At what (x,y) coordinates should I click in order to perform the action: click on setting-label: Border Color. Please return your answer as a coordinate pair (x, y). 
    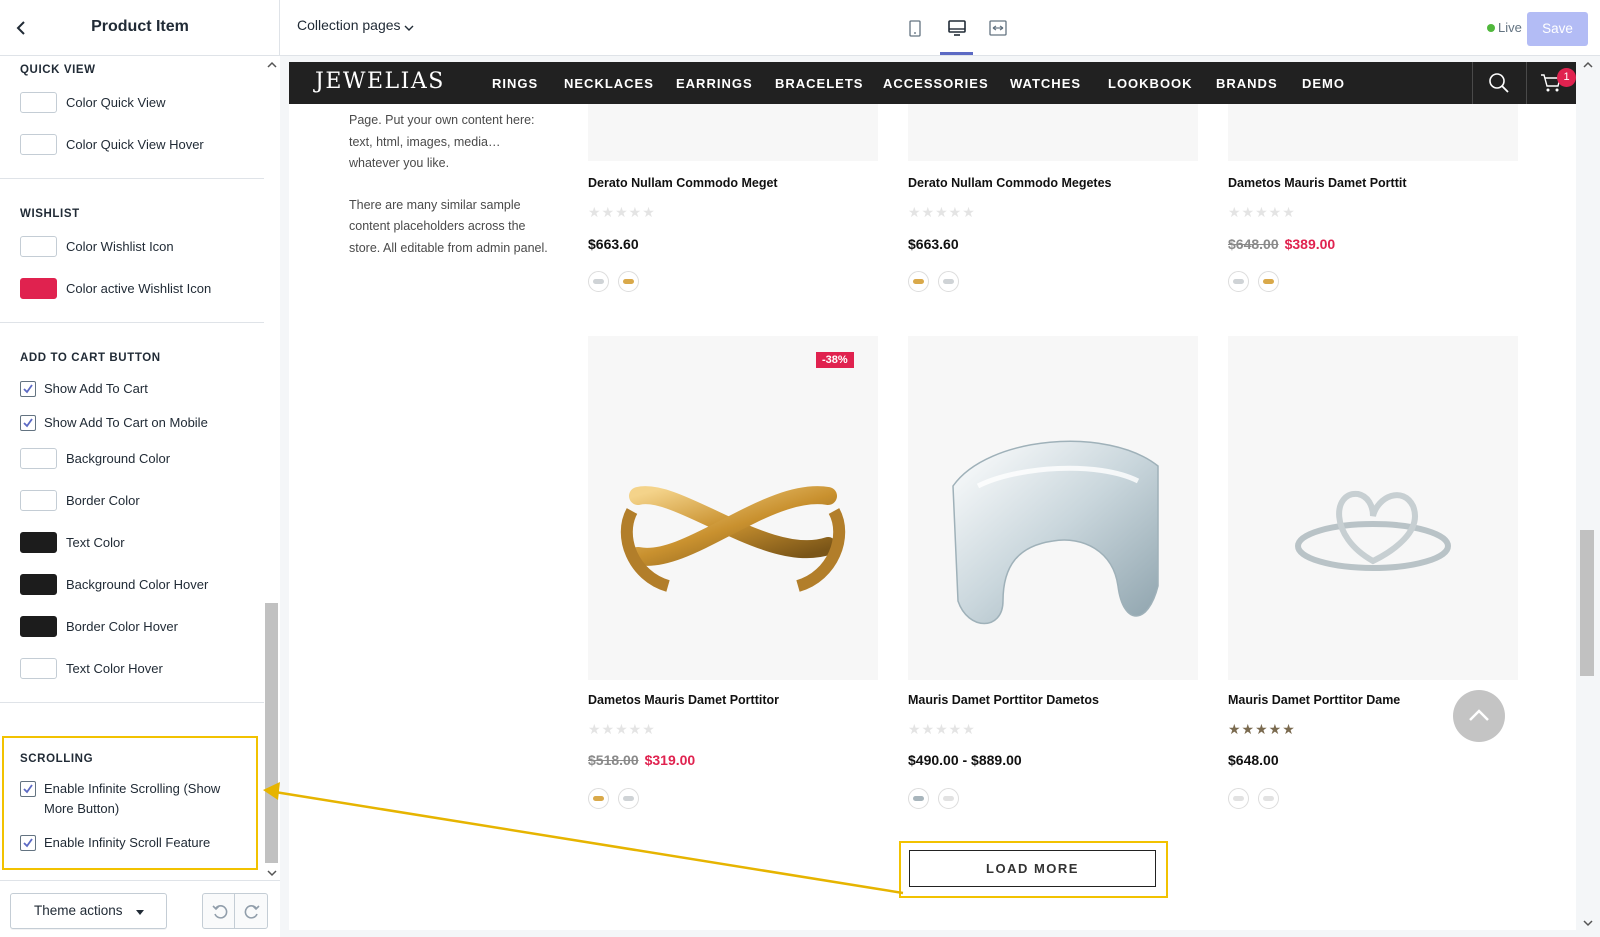
    Looking at the image, I should click on (103, 500).